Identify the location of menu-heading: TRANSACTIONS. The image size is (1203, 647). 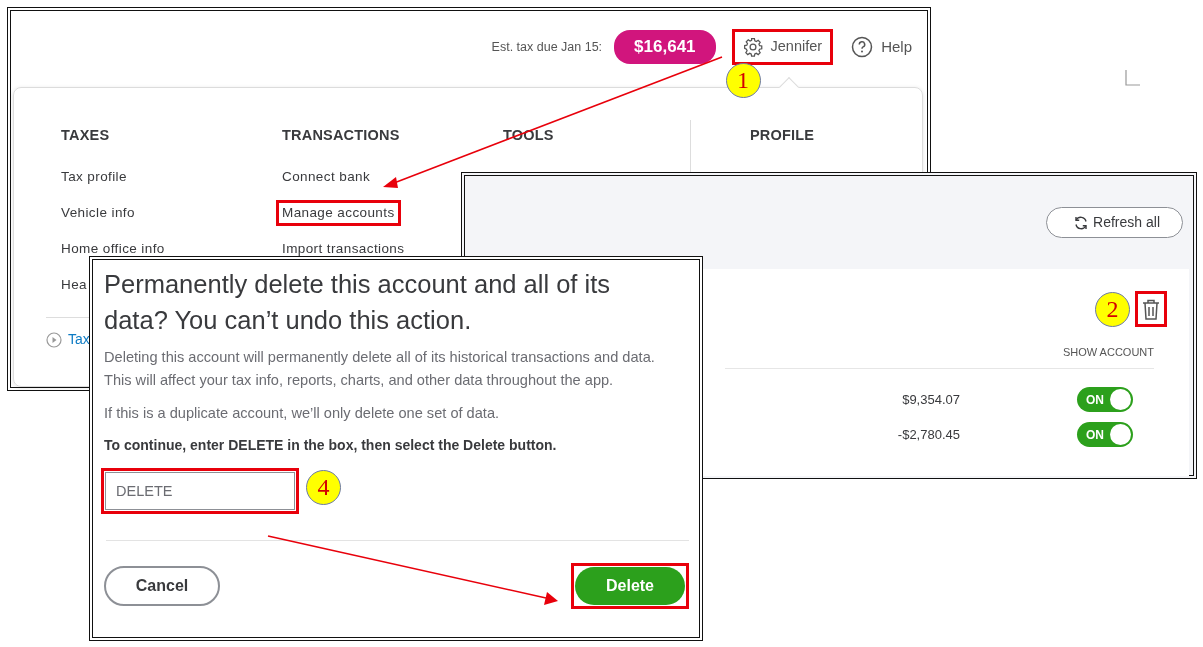
(341, 135).